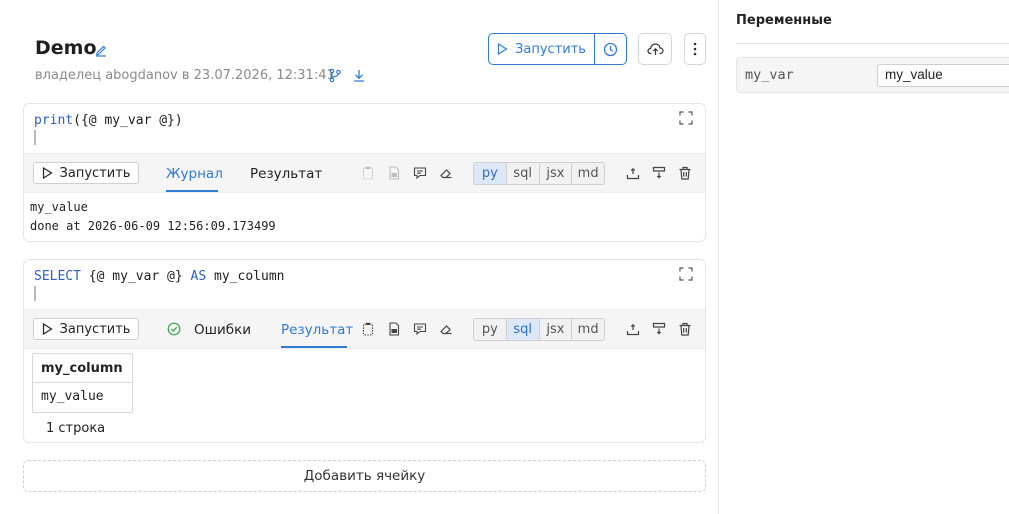 The image size is (1009, 514). Describe the element at coordinates (101, 50) in the screenshot. I see `pencil-icon` at that location.